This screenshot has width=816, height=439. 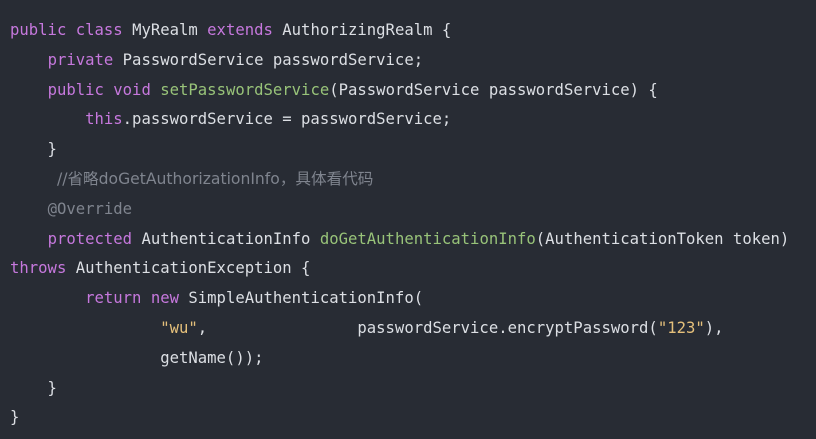 What do you see at coordinates (85, 59) in the screenshot?
I see `keyword-token: private` at bounding box center [85, 59].